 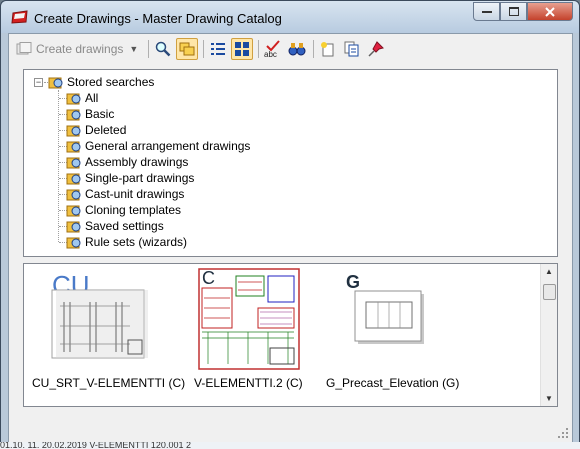 I want to click on spell-check-icon: abc, so click(x=272, y=49).